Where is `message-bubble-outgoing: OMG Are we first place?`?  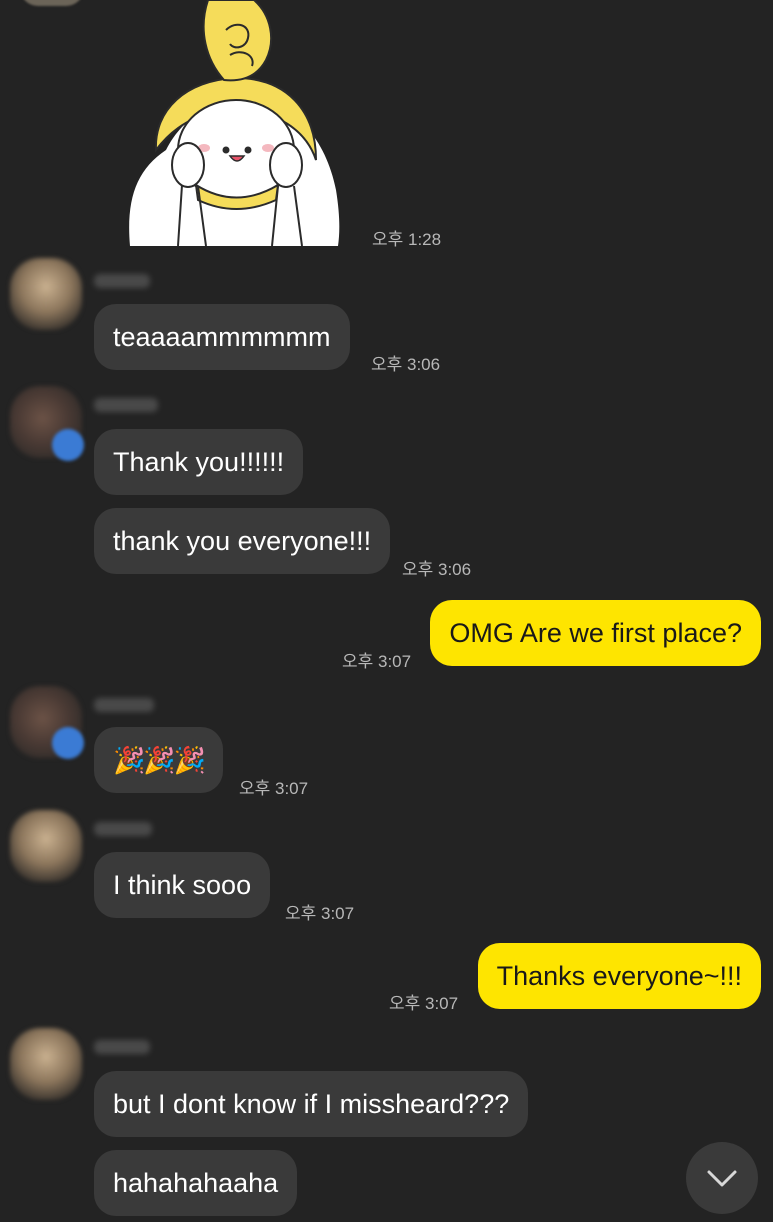 message-bubble-outgoing: OMG Are we first place? is located at coordinates (595, 633).